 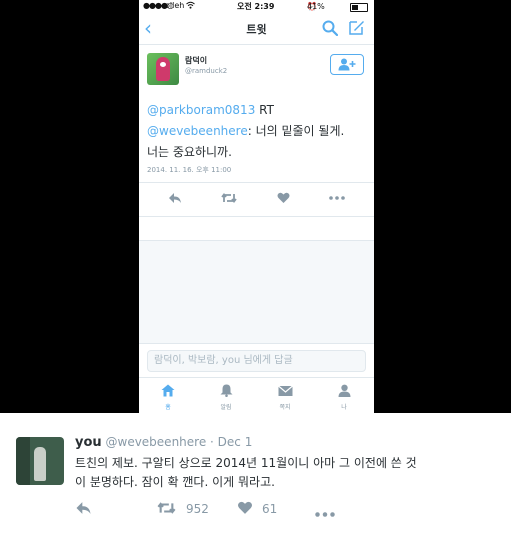 What do you see at coordinates (226, 407) in the screenshot?
I see `tab-label: 알림` at bounding box center [226, 407].